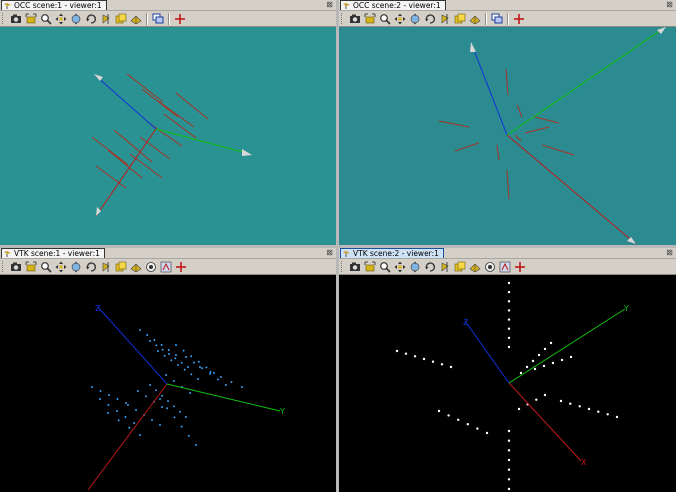 Image resolution: width=676 pixels, height=492 pixels. What do you see at coordinates (98, 77) in the screenshot?
I see `z-axis-arrowhead` at bounding box center [98, 77].